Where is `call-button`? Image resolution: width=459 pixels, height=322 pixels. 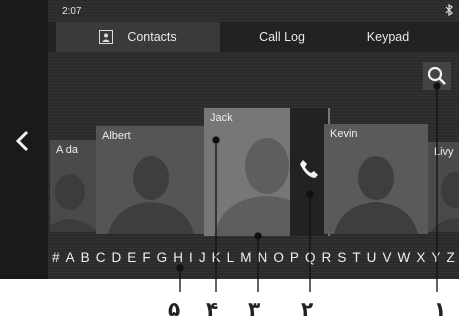
call-button is located at coordinates (309, 172).